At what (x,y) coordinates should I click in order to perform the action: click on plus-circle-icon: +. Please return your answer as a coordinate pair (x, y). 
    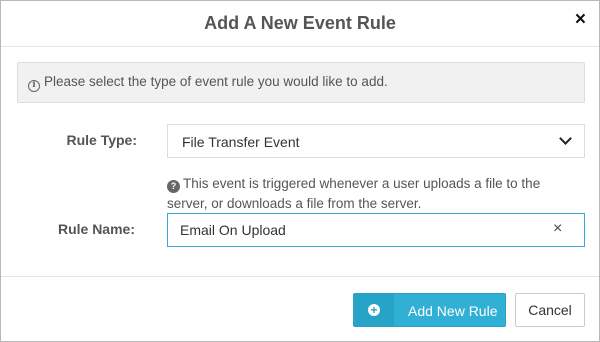
    Looking at the image, I should click on (374, 310).